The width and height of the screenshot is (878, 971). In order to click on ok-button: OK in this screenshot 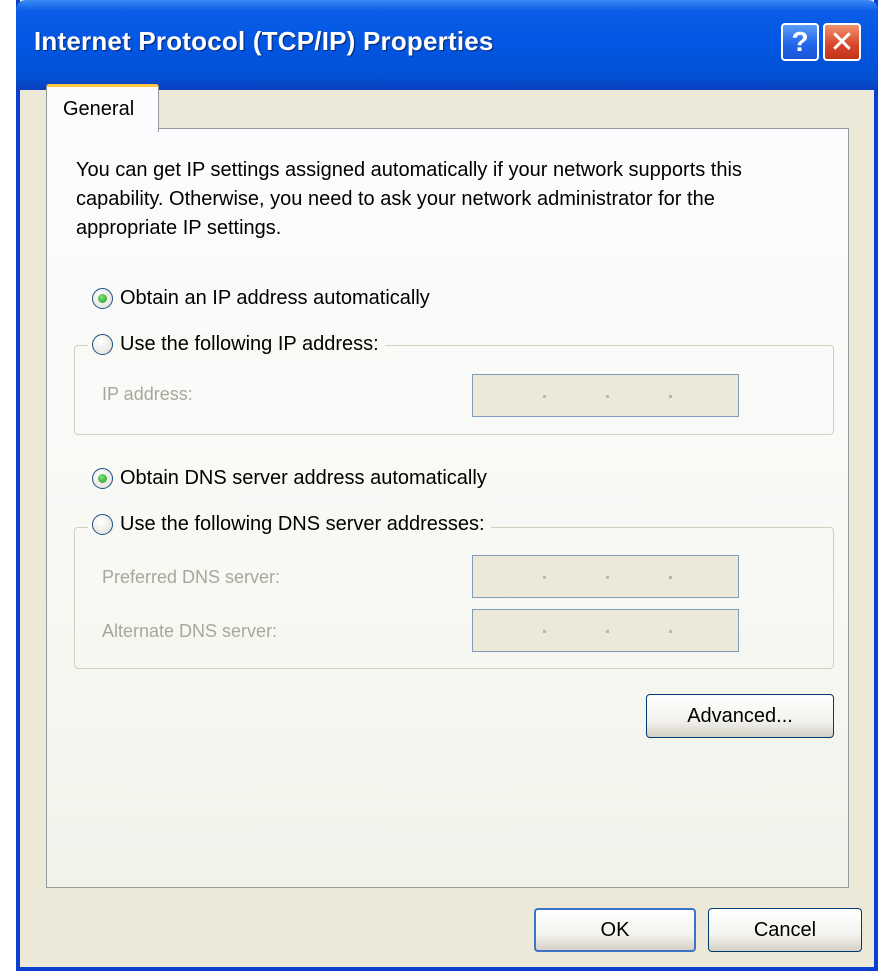, I will do `click(615, 930)`.